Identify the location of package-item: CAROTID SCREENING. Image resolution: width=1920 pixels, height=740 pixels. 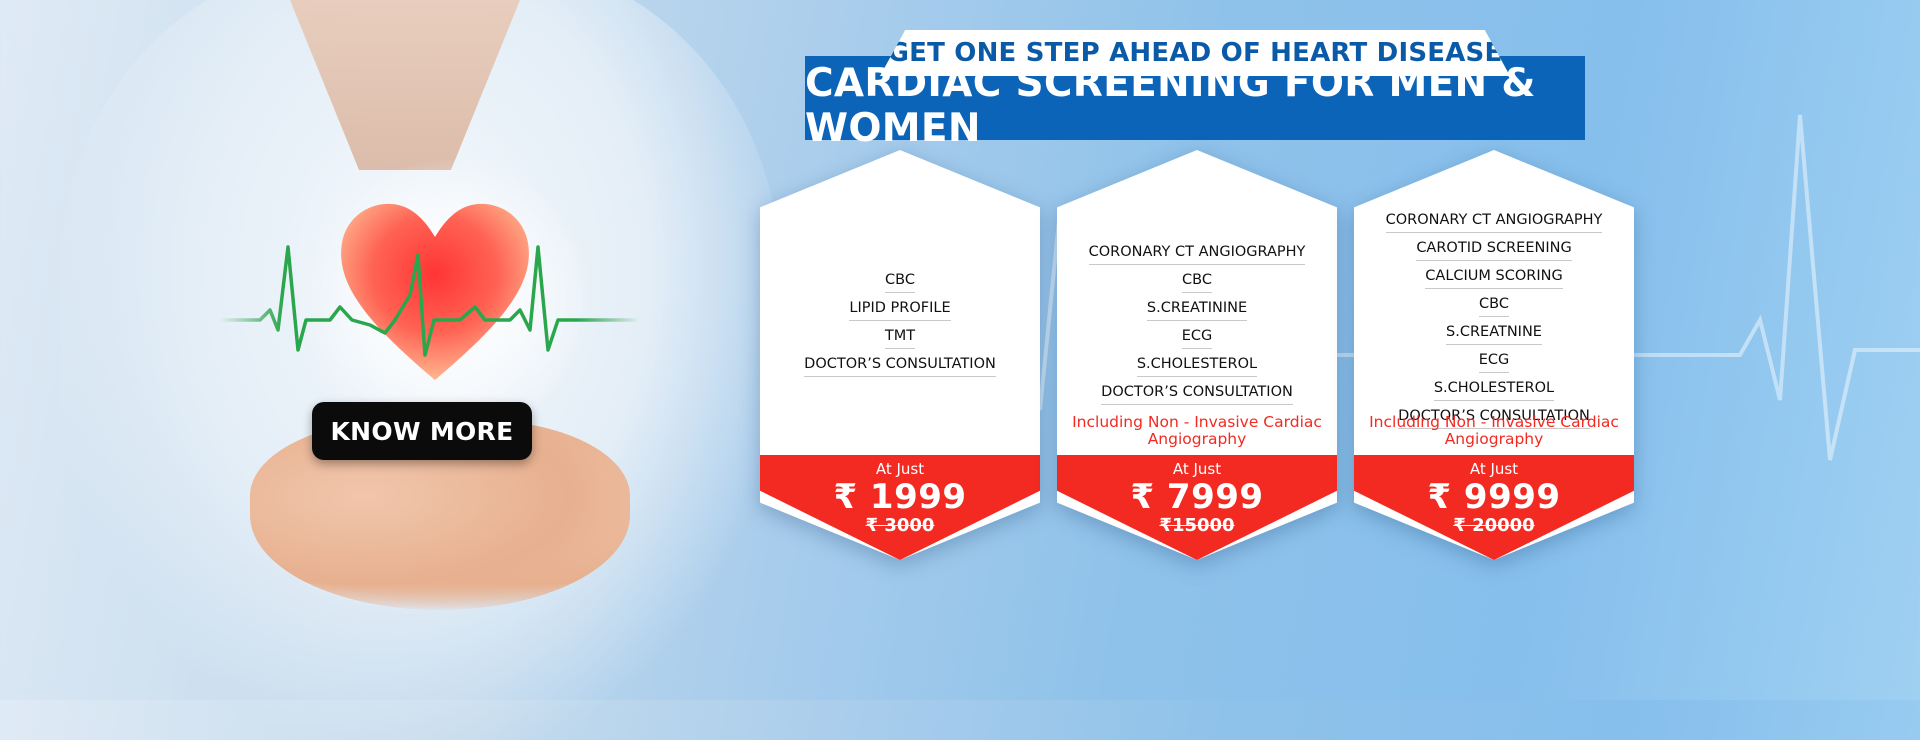
(1494, 248).